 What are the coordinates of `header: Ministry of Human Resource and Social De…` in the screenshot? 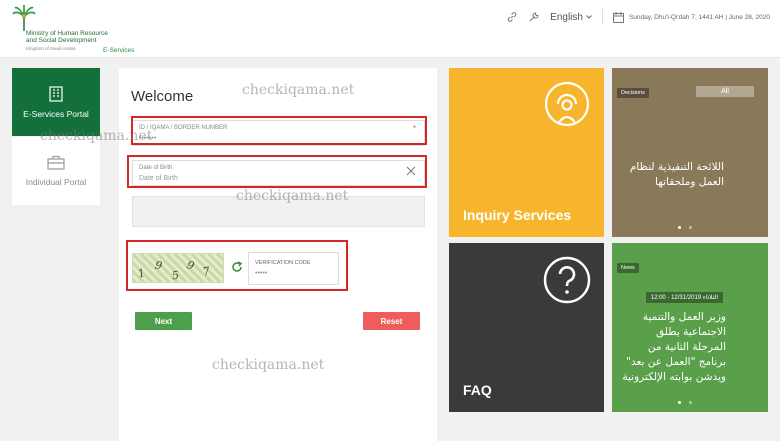 It's located at (390, 29).